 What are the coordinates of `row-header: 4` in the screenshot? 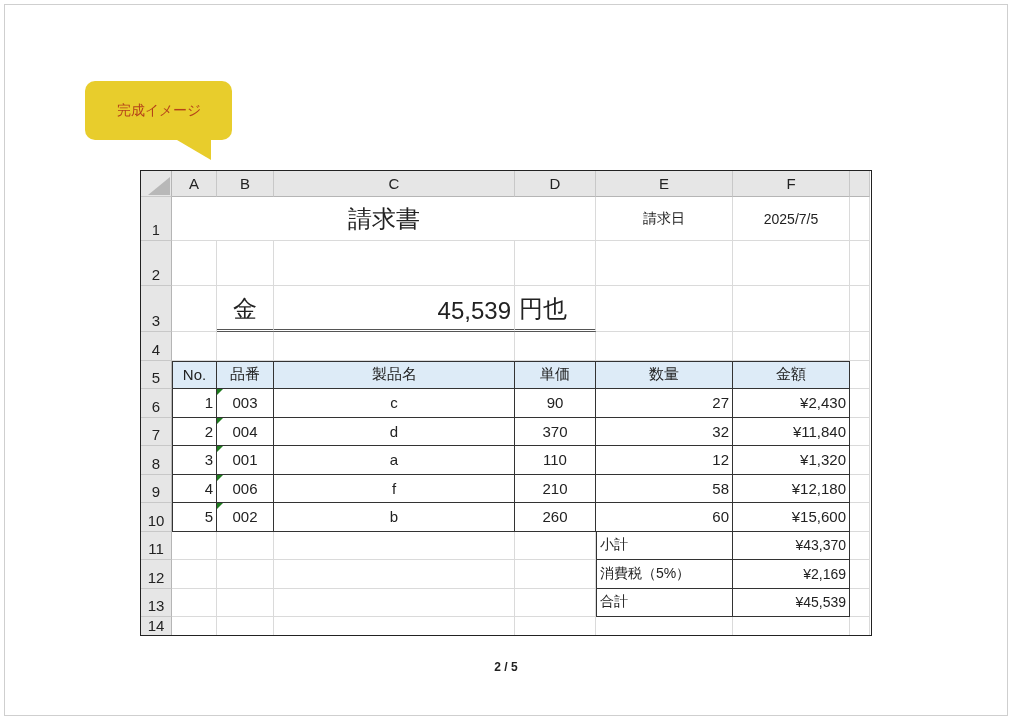 It's located at (156, 346).